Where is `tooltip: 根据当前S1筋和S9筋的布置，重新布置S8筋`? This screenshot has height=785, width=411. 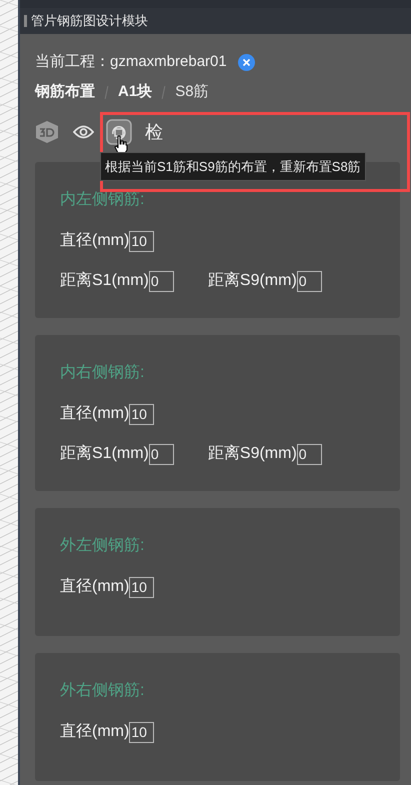
tooltip: 根据当前S1筋和S9筋的布置，重新布置S8筋 is located at coordinates (233, 166).